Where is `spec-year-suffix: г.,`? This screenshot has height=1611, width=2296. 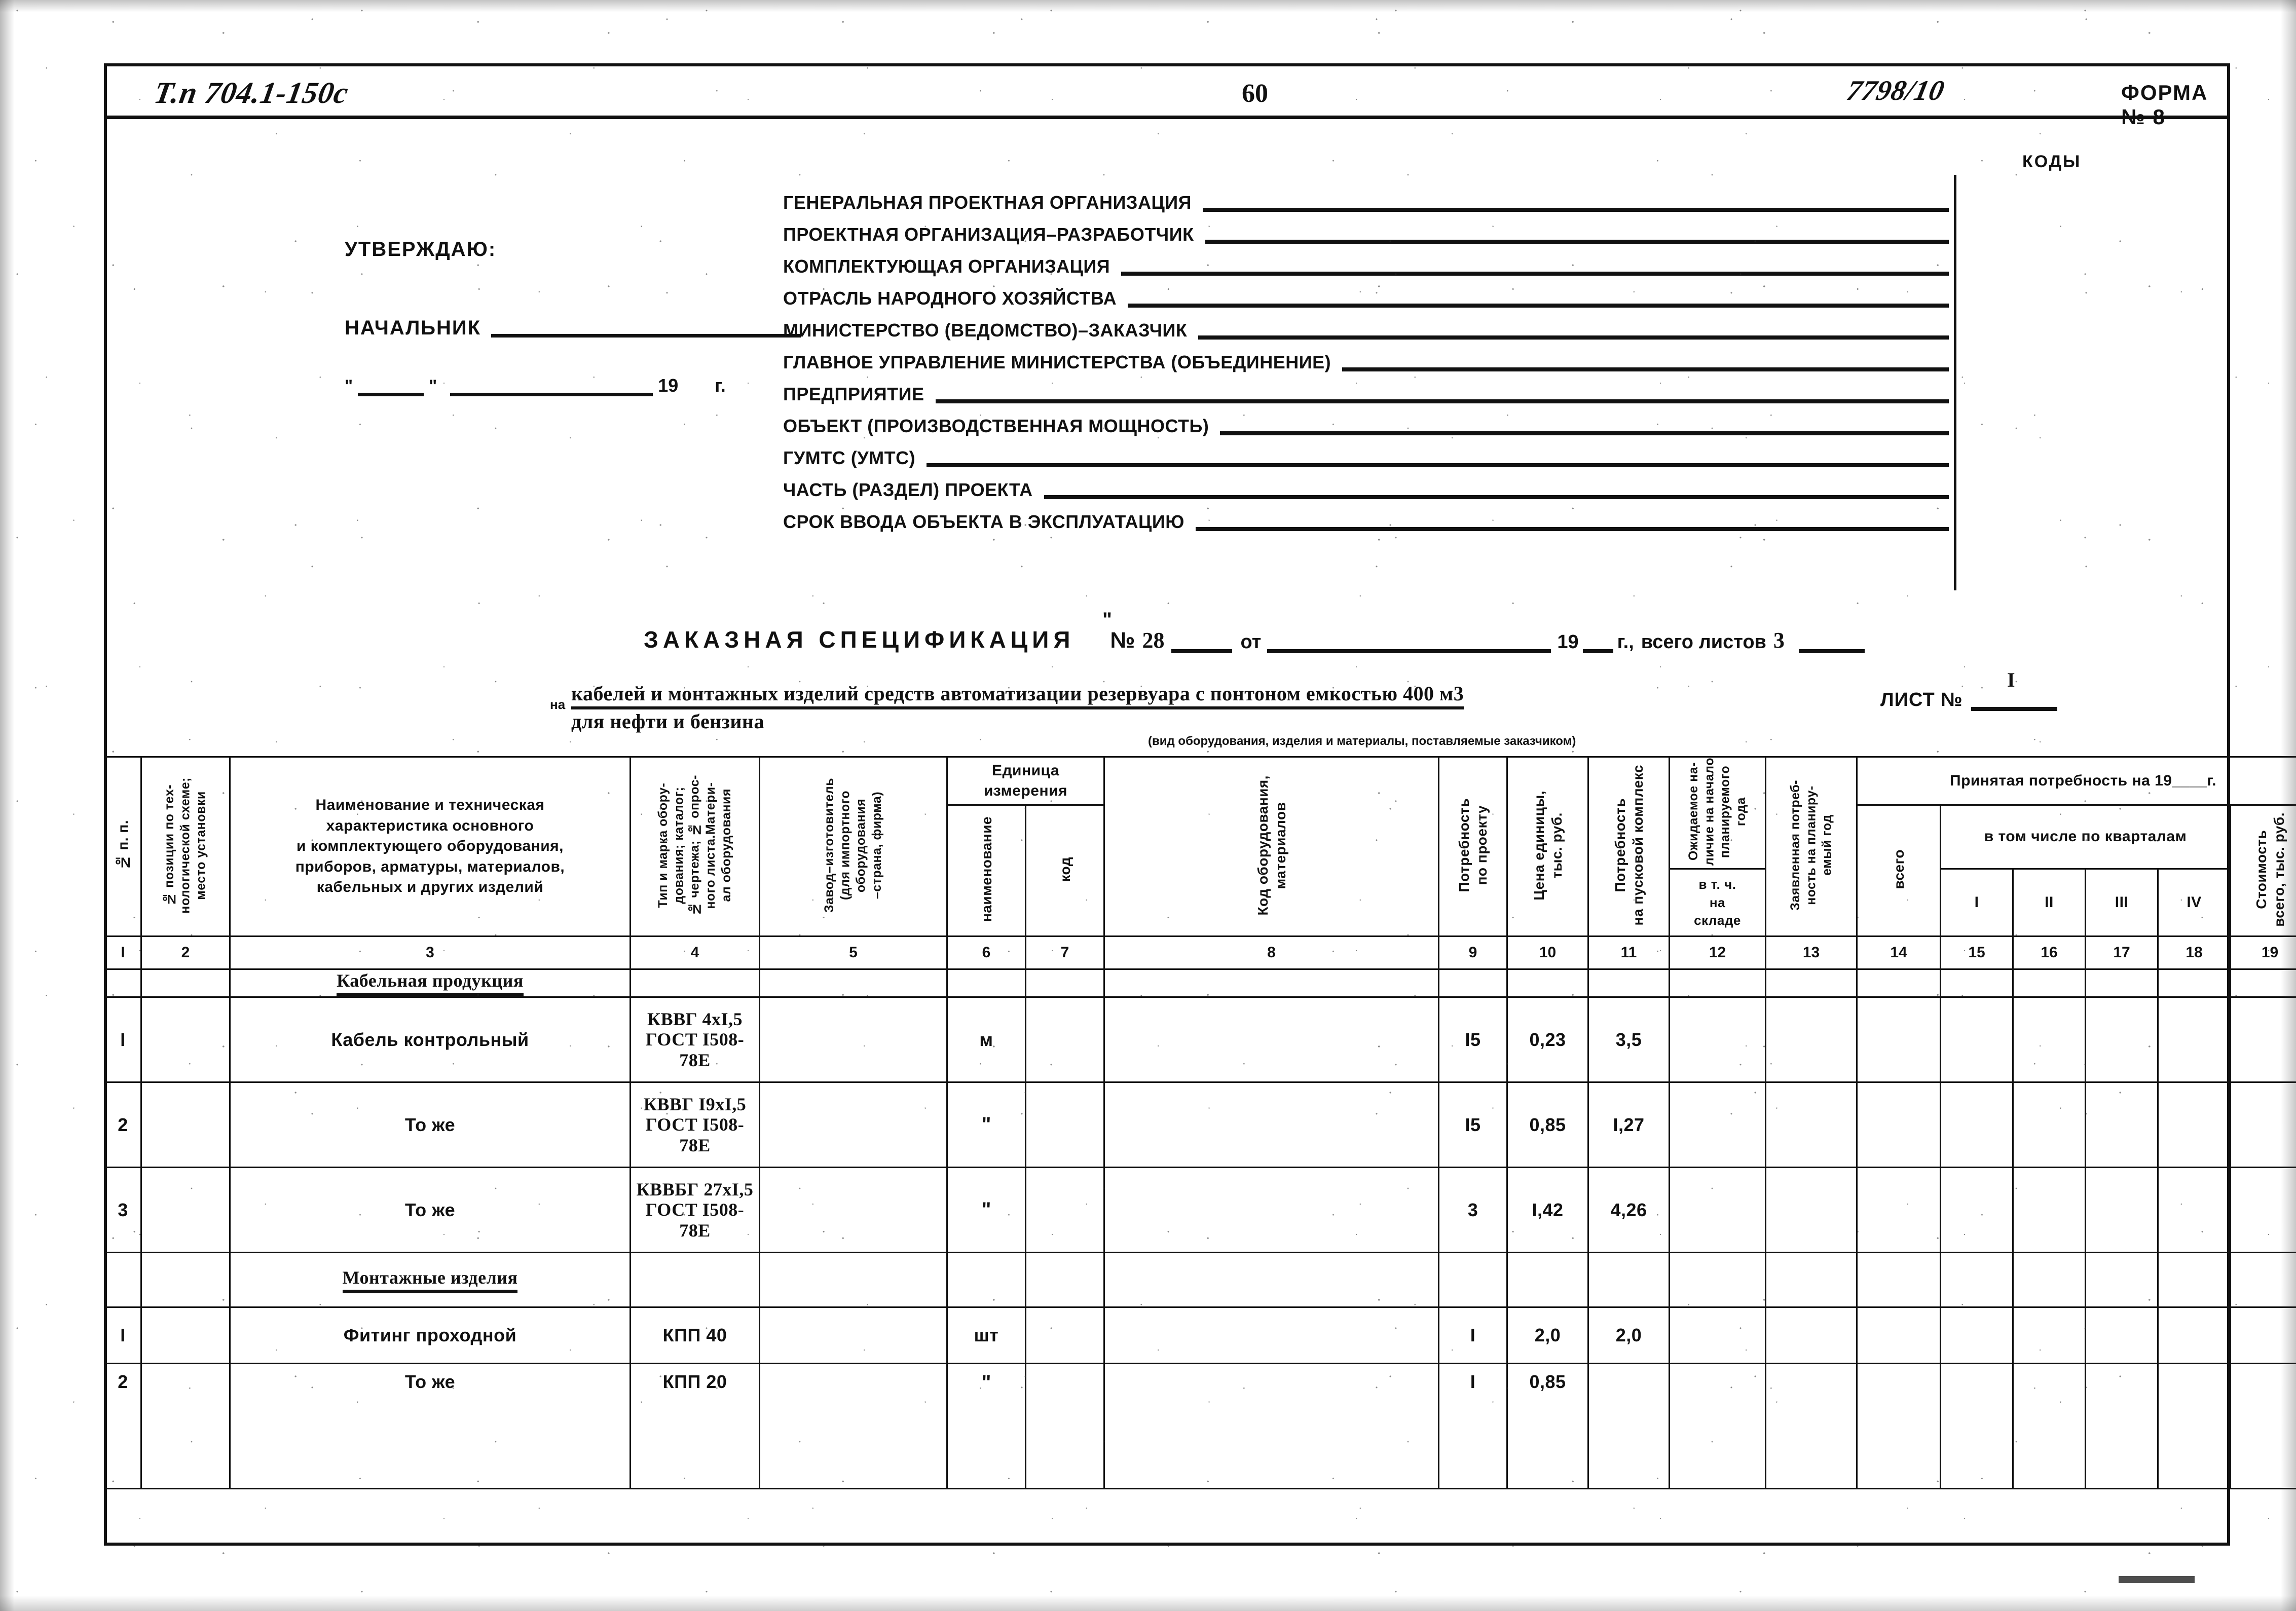
spec-year-suffix: г., is located at coordinates (1625, 642).